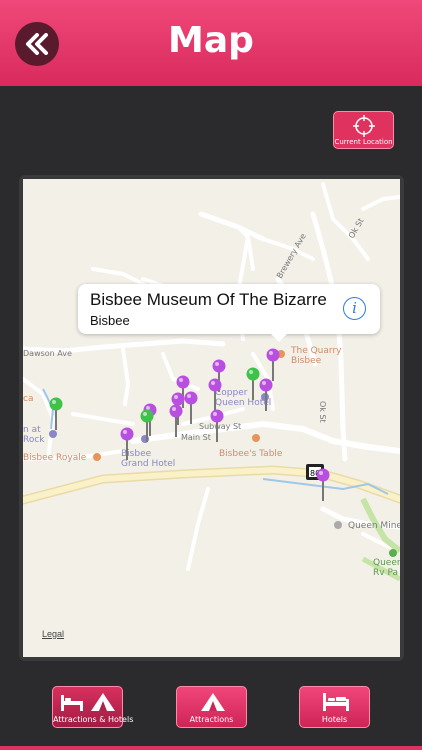  What do you see at coordinates (334, 719) in the screenshot?
I see `tab-hotels-label: Hotels` at bounding box center [334, 719].